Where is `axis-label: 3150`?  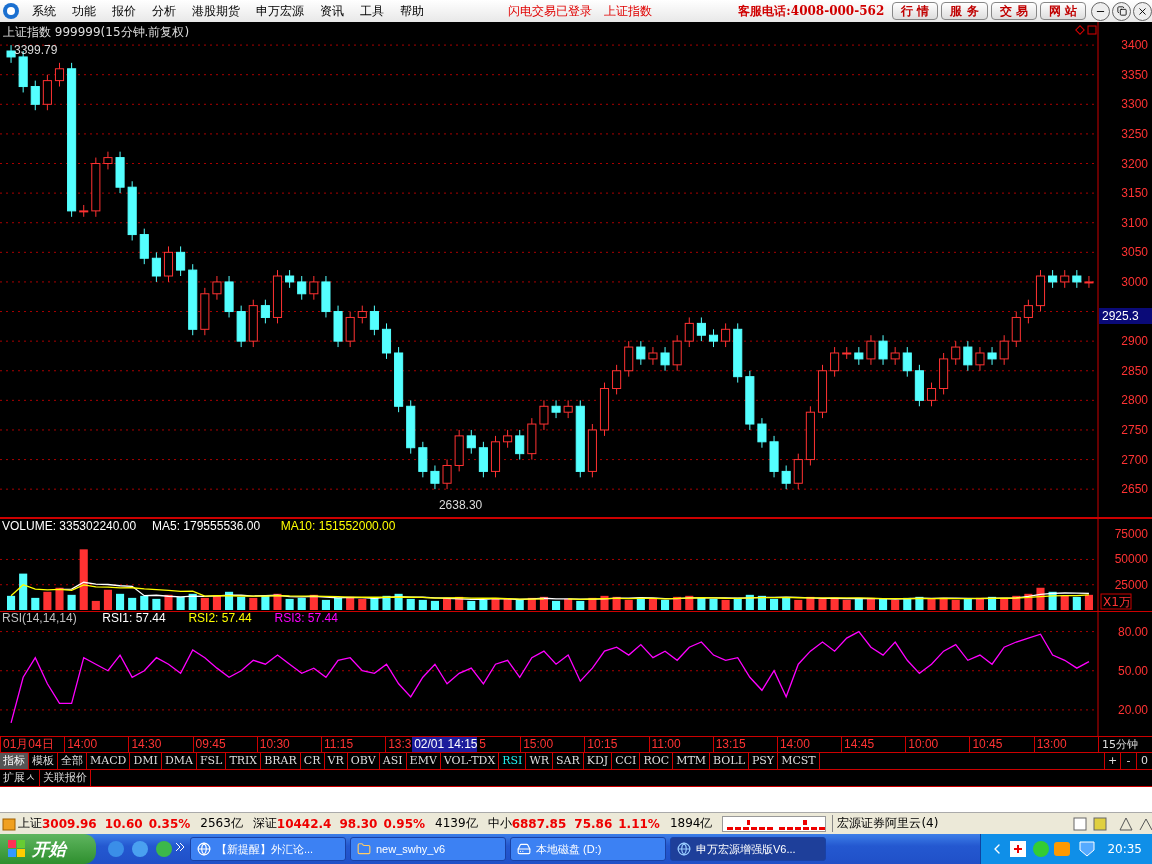
axis-label: 3150 is located at coordinates (1134, 193).